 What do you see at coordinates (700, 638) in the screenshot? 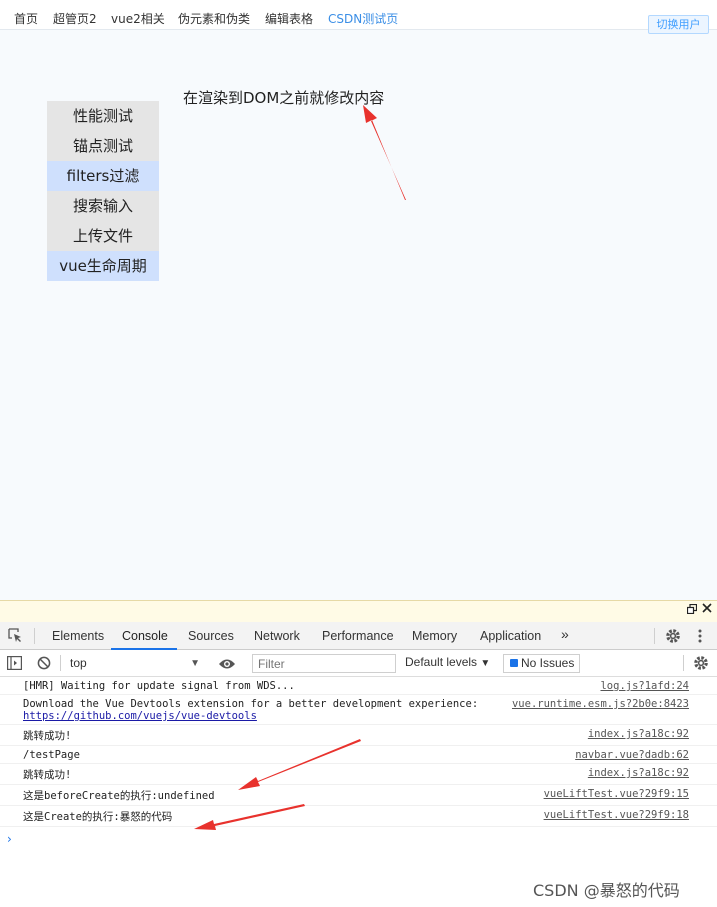
I see `more-options-icon` at bounding box center [700, 638].